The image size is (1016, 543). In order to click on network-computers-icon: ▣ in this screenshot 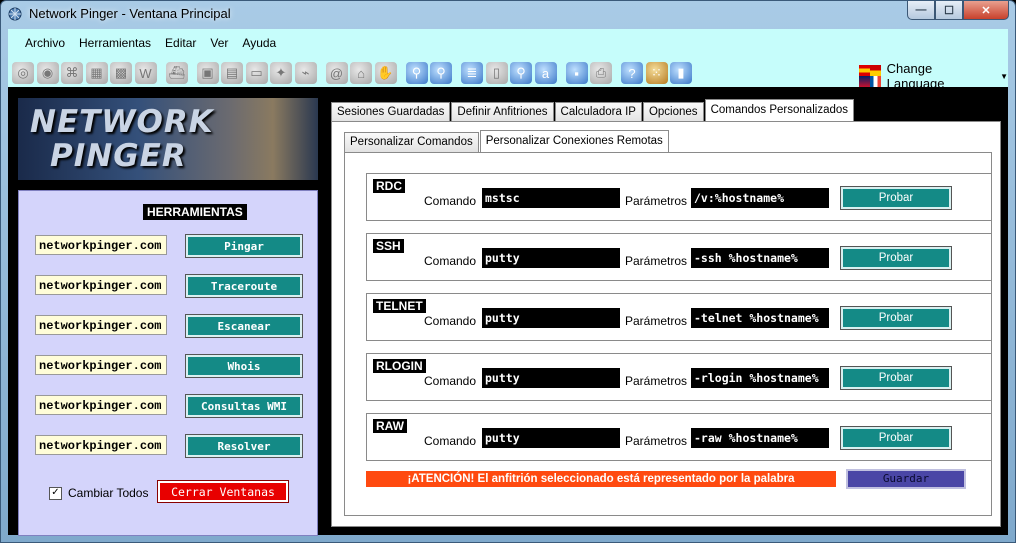, I will do `click(207, 73)`.